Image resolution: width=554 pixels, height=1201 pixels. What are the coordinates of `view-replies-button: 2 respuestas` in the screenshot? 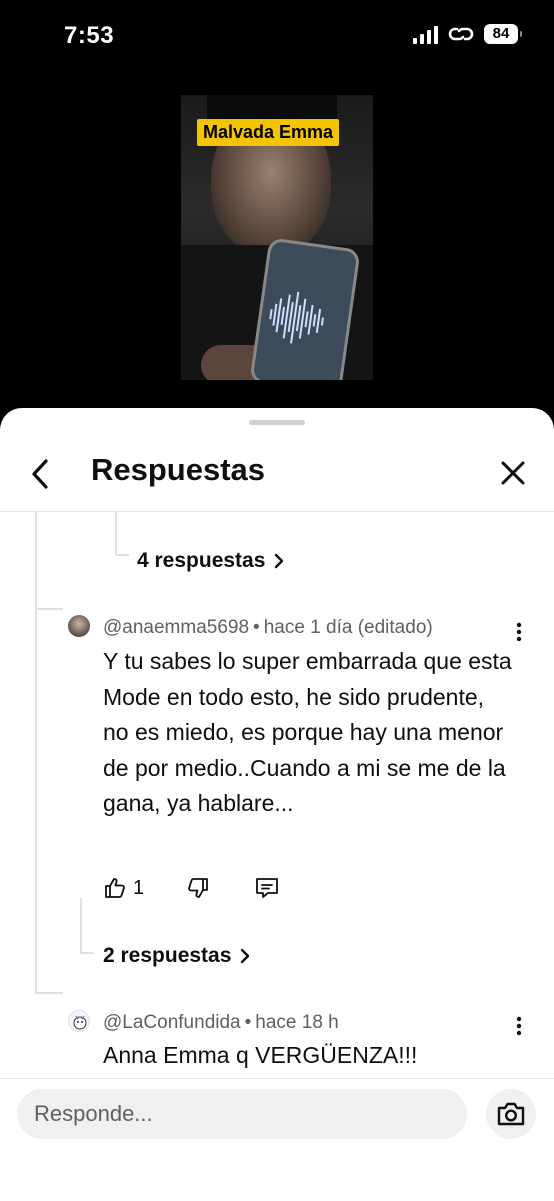 It's located at (177, 956).